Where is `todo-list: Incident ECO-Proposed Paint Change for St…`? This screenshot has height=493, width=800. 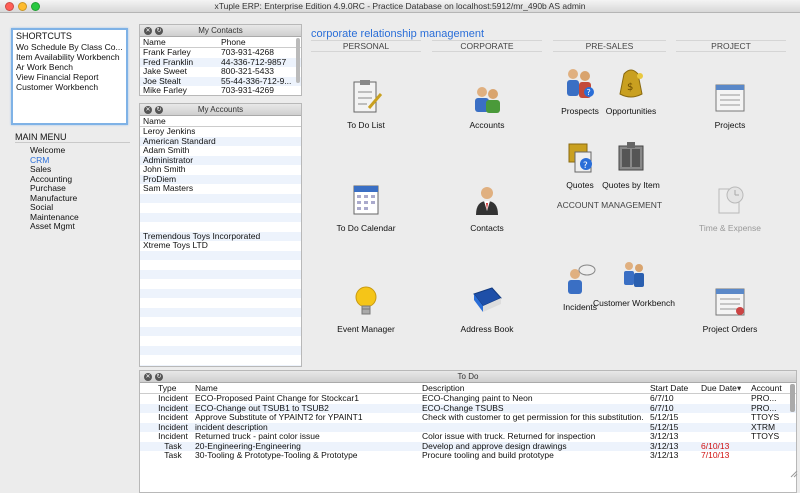 todo-list: Incident ECO-Proposed Paint Change for St… is located at coordinates (468, 427).